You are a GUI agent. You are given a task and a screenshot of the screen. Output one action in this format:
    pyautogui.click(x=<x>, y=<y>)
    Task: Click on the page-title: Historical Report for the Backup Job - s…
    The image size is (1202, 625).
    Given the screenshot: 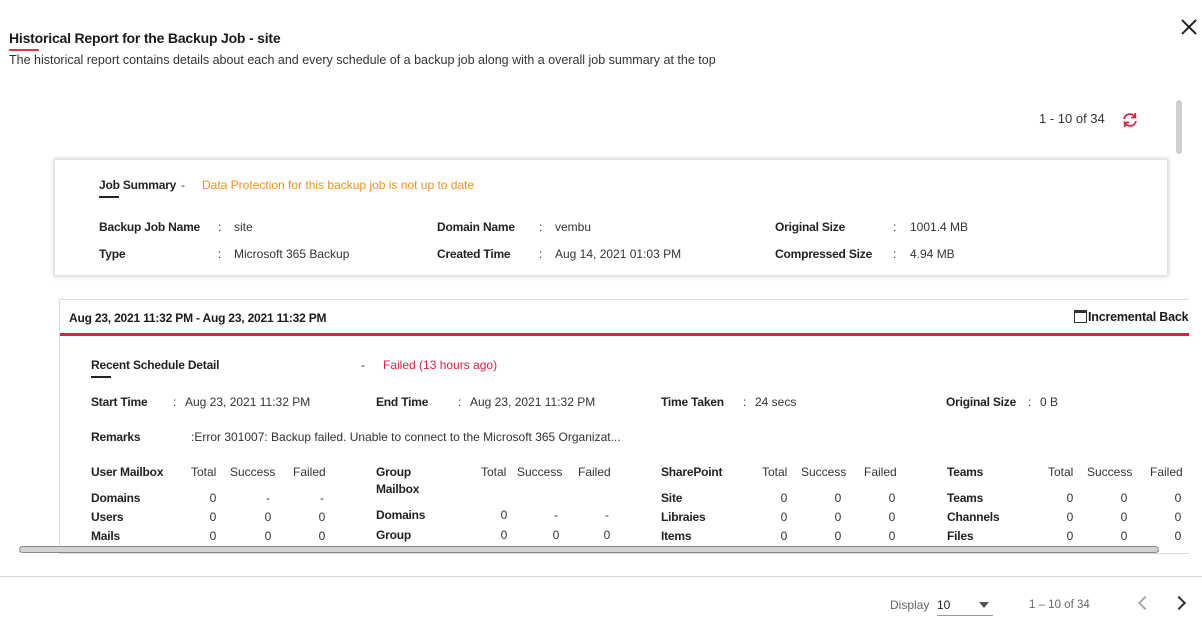 What is the action you would take?
    pyautogui.click(x=145, y=38)
    